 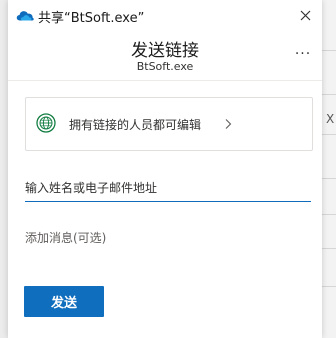 What do you see at coordinates (165, 51) in the screenshot?
I see `dialog-title: 发送链接` at bounding box center [165, 51].